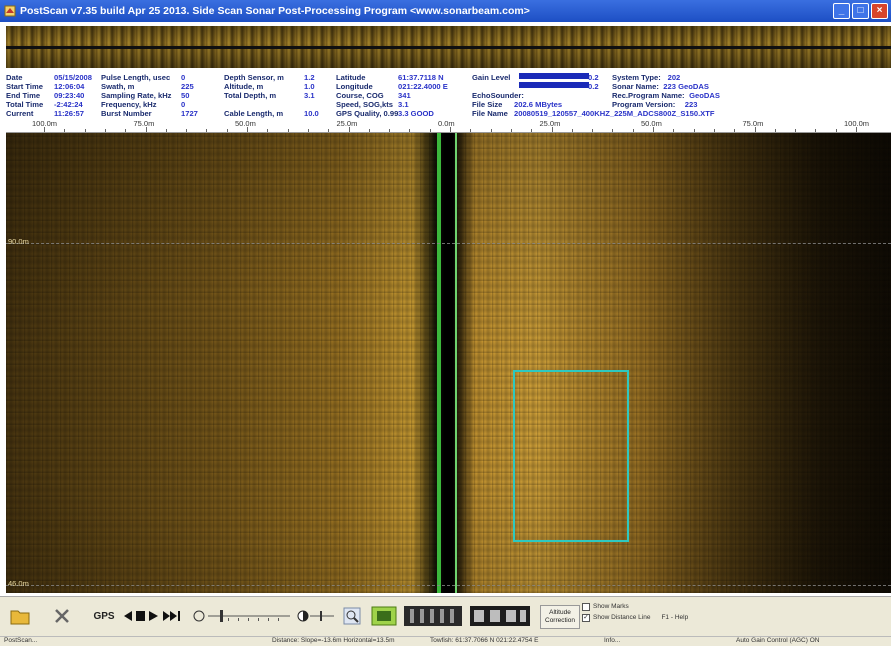 This screenshot has height=646, width=891. I want to click on open-folder-button, so click(20, 616).